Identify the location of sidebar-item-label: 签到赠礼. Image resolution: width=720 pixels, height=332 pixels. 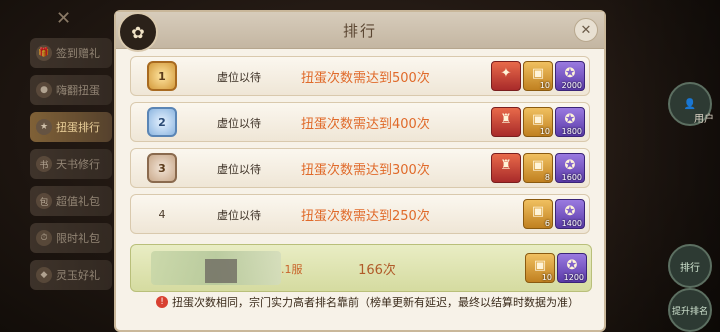
(78, 53).